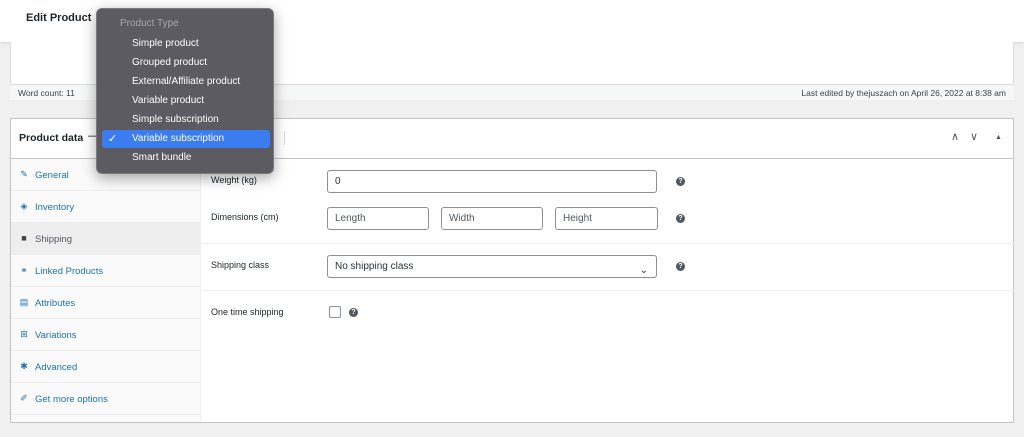 The width and height of the screenshot is (1024, 437). I want to click on width-input: Width, so click(492, 218).